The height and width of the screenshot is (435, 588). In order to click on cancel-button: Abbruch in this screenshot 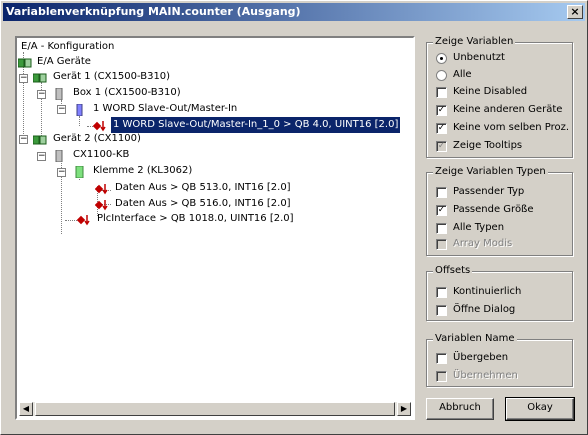, I will do `click(460, 409)`.